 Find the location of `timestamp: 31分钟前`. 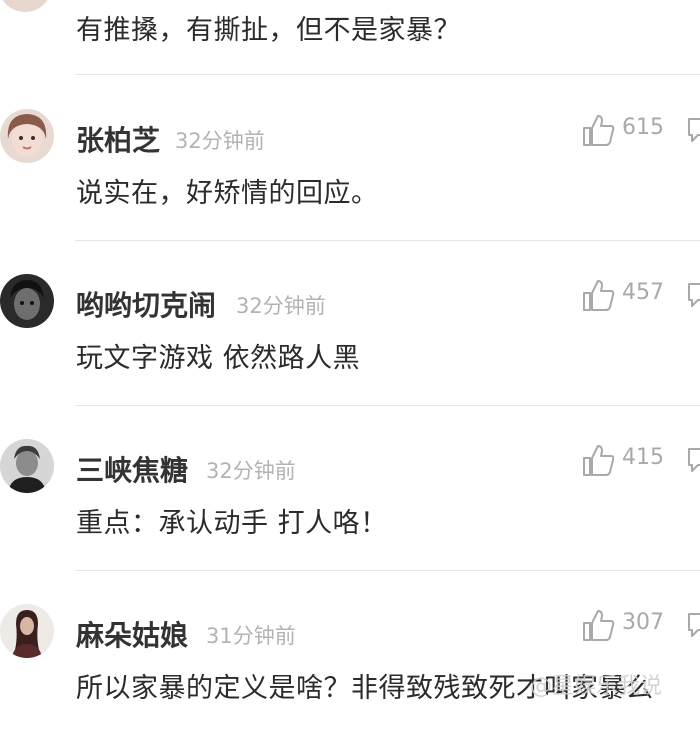

timestamp: 31分钟前 is located at coordinates (251, 636).